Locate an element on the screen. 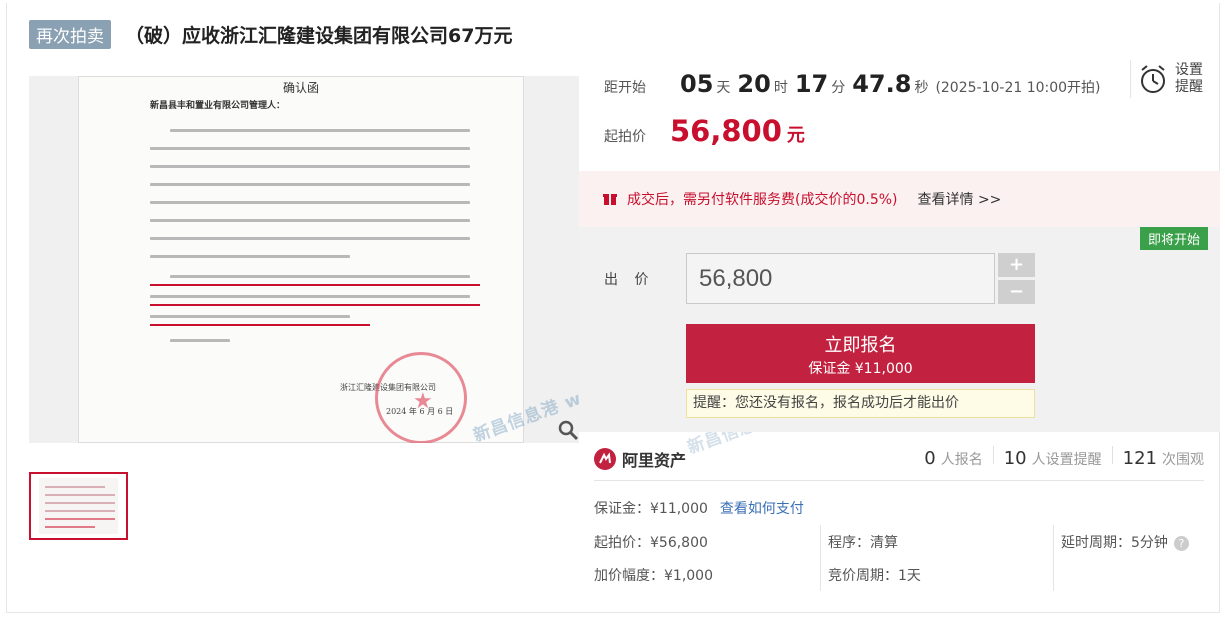  countdown-seconds: 47.8 is located at coordinates (882, 84).